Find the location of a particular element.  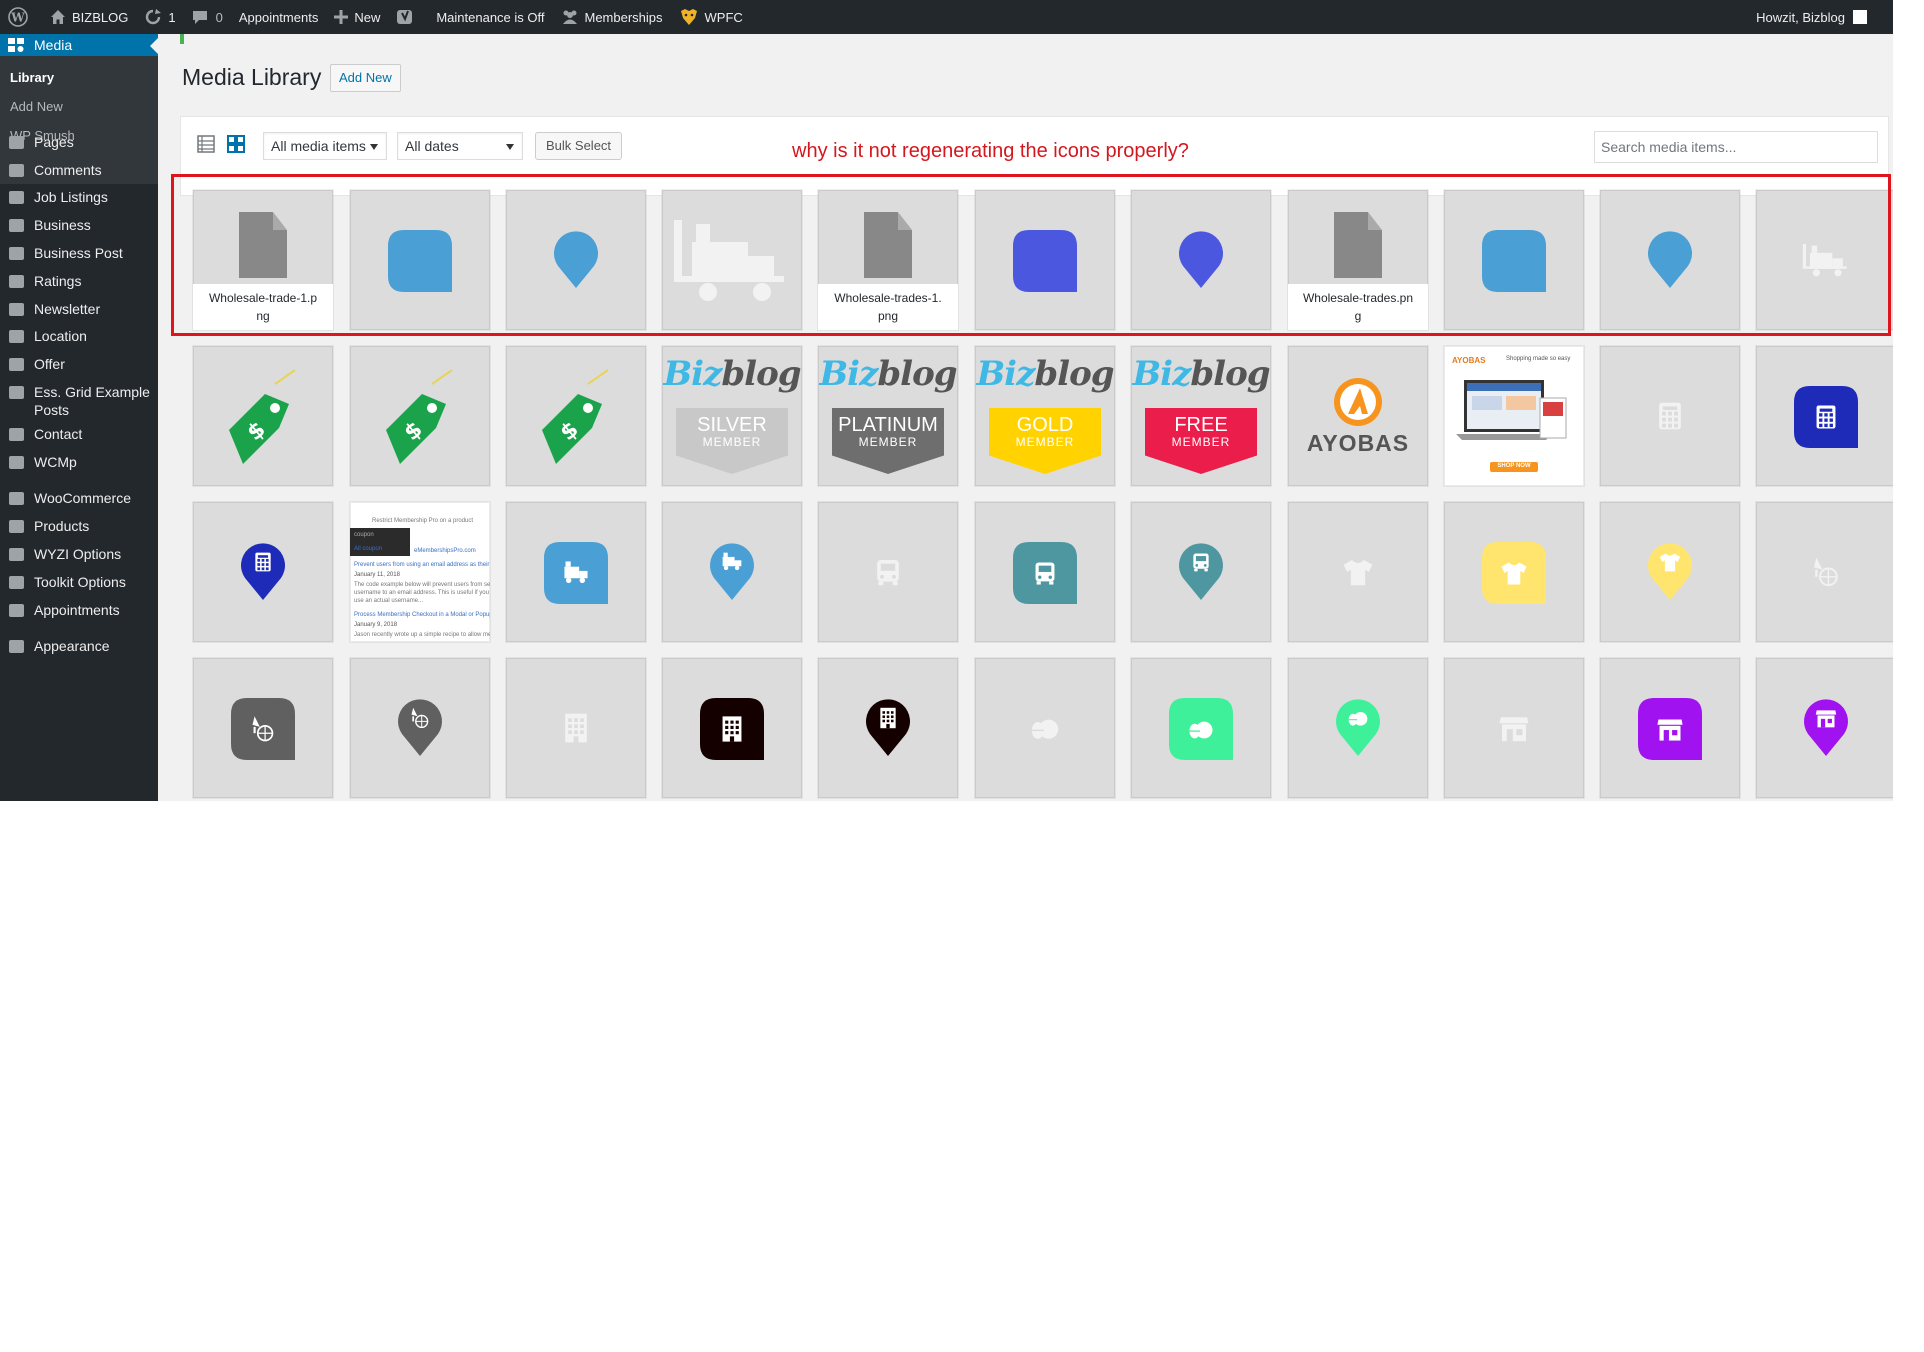

ad-brand: AYOBAS is located at coordinates (1469, 360).